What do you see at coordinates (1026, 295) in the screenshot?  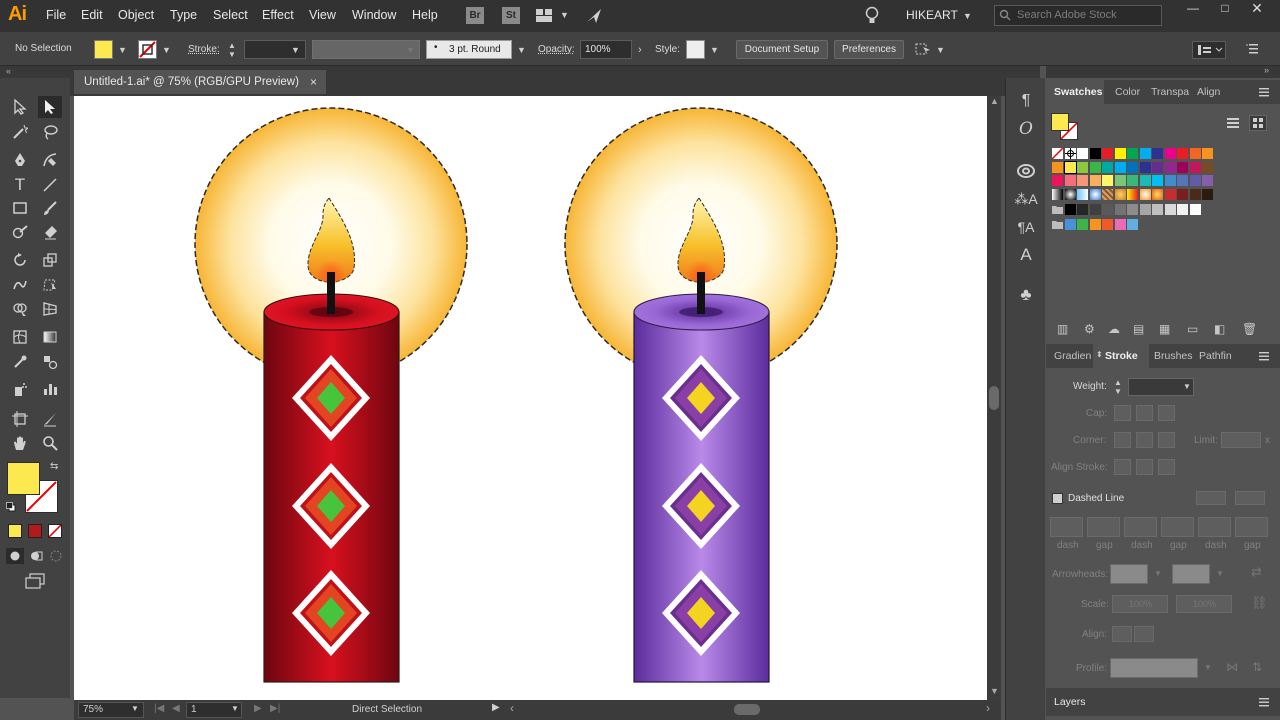 I see `symbols-icon: ♣` at bounding box center [1026, 295].